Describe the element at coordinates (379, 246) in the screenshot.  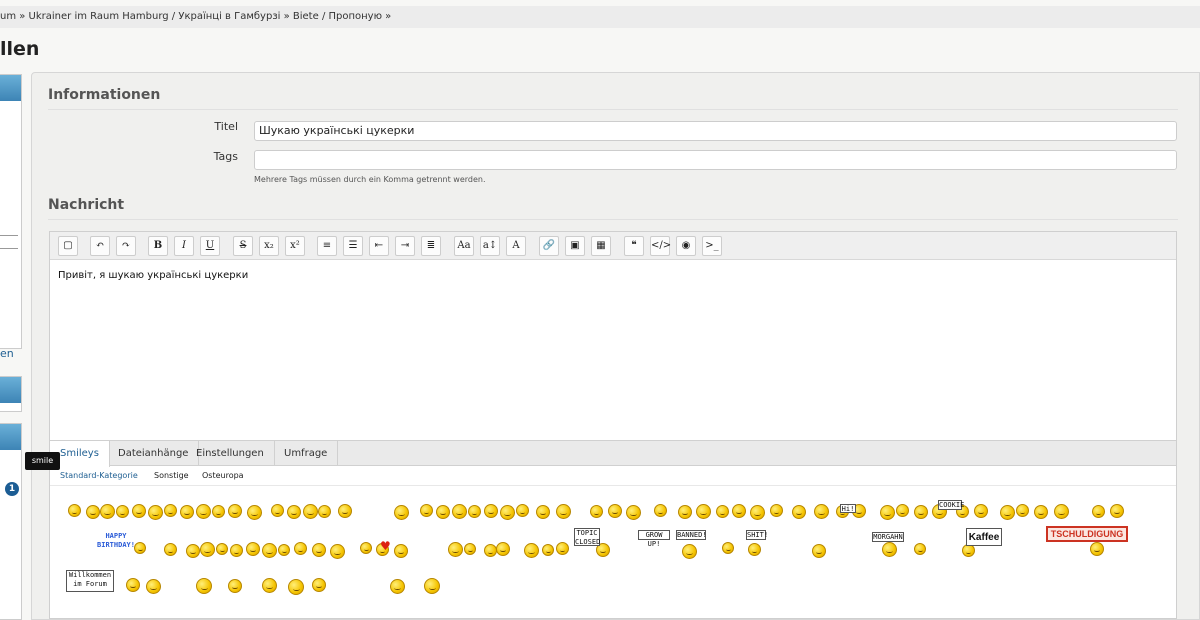
I see `outdent-button: ⇤` at that location.